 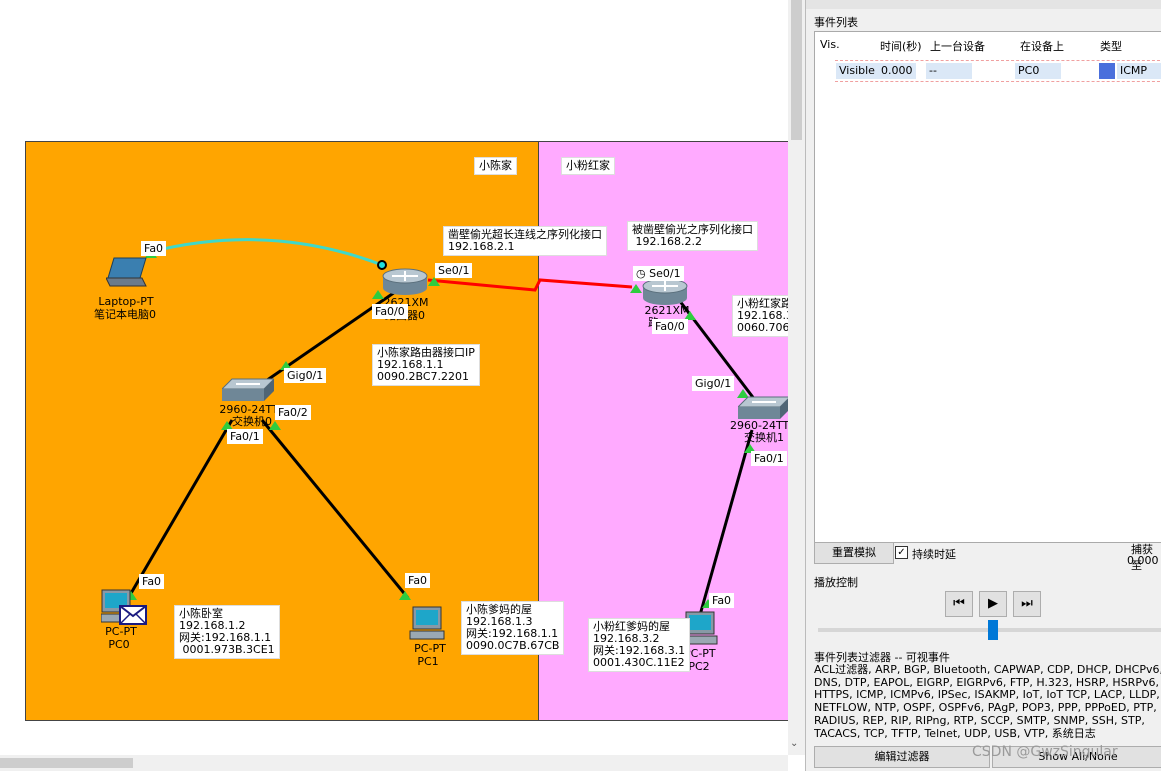 What do you see at coordinates (1042, 46) in the screenshot?
I see `col-at-device: 在设备上` at bounding box center [1042, 46].